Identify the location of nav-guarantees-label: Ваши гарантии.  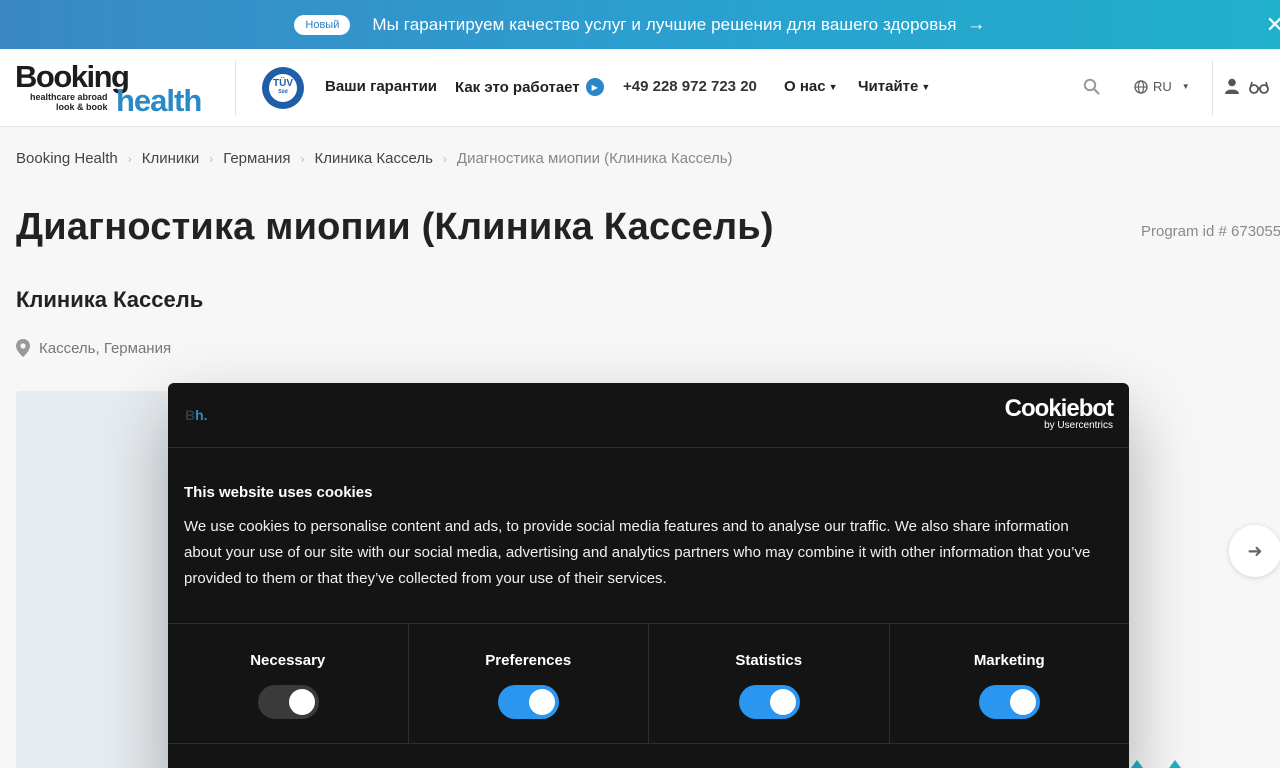
(381, 86).